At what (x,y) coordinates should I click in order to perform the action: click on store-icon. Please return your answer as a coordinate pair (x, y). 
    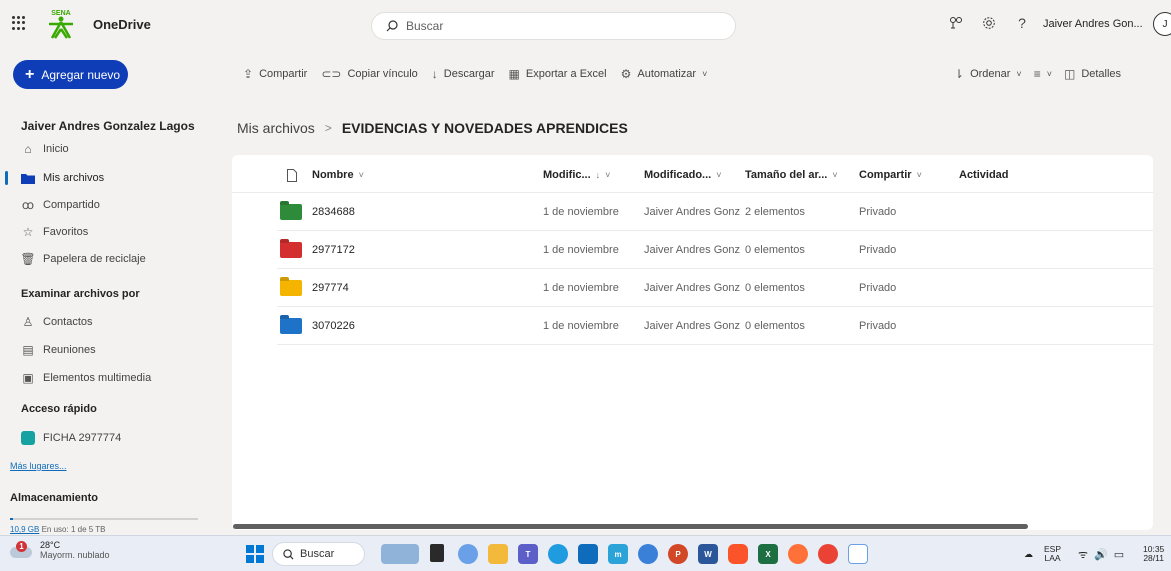
    Looking at the image, I should click on (588, 554).